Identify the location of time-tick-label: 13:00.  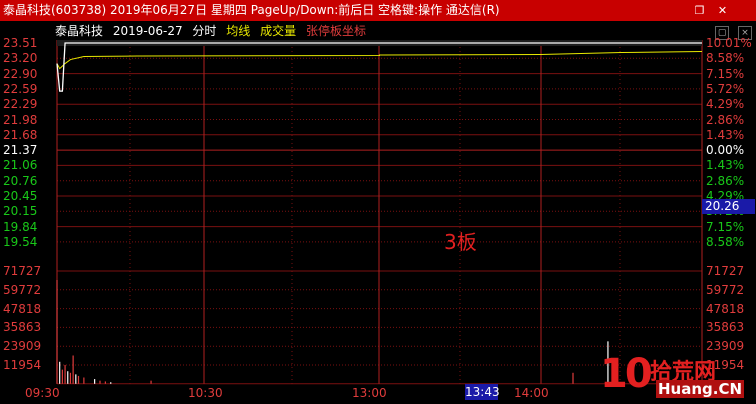
(369, 393).